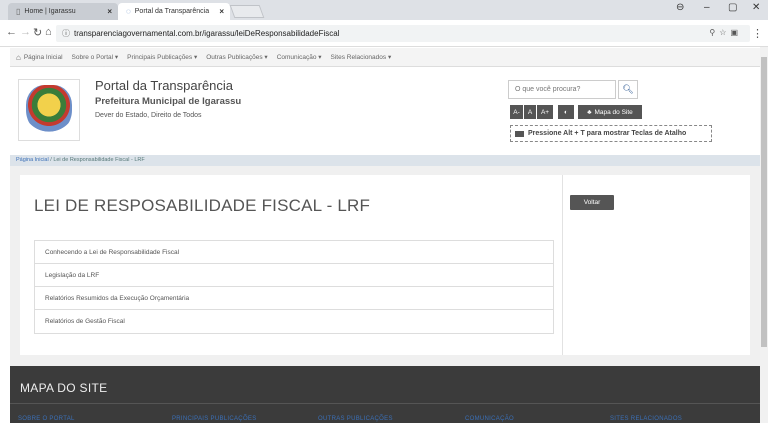 Image resolution: width=768 pixels, height=423 pixels. I want to click on new-tab-button, so click(247, 11).